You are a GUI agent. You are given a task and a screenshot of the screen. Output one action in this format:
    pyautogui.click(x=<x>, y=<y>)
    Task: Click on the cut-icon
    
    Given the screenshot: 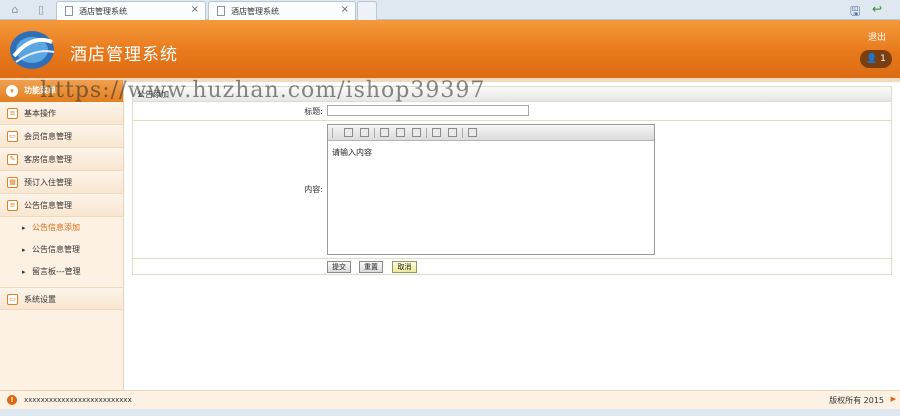 What is the action you would take?
    pyautogui.click(x=384, y=132)
    